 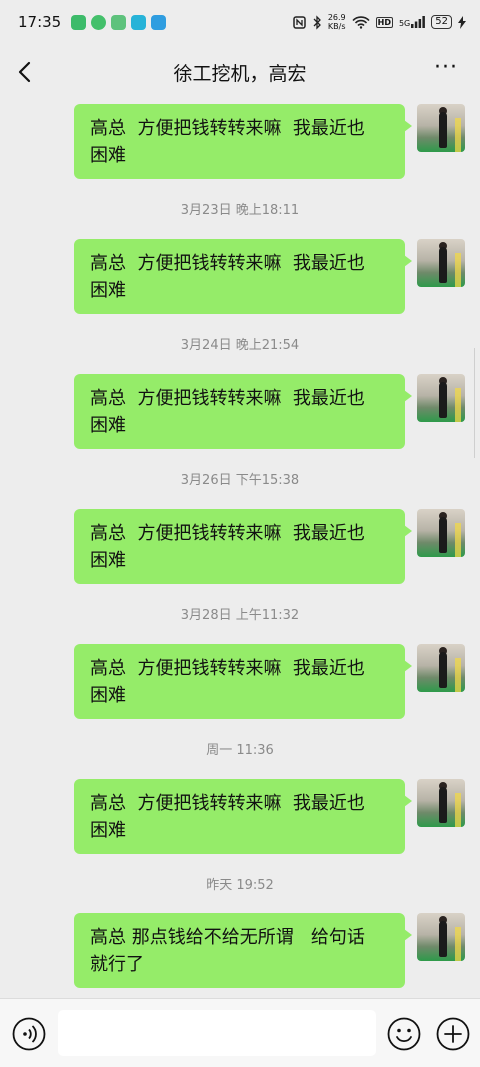 I want to click on net-speed-unit: KB/s, so click(x=336, y=26).